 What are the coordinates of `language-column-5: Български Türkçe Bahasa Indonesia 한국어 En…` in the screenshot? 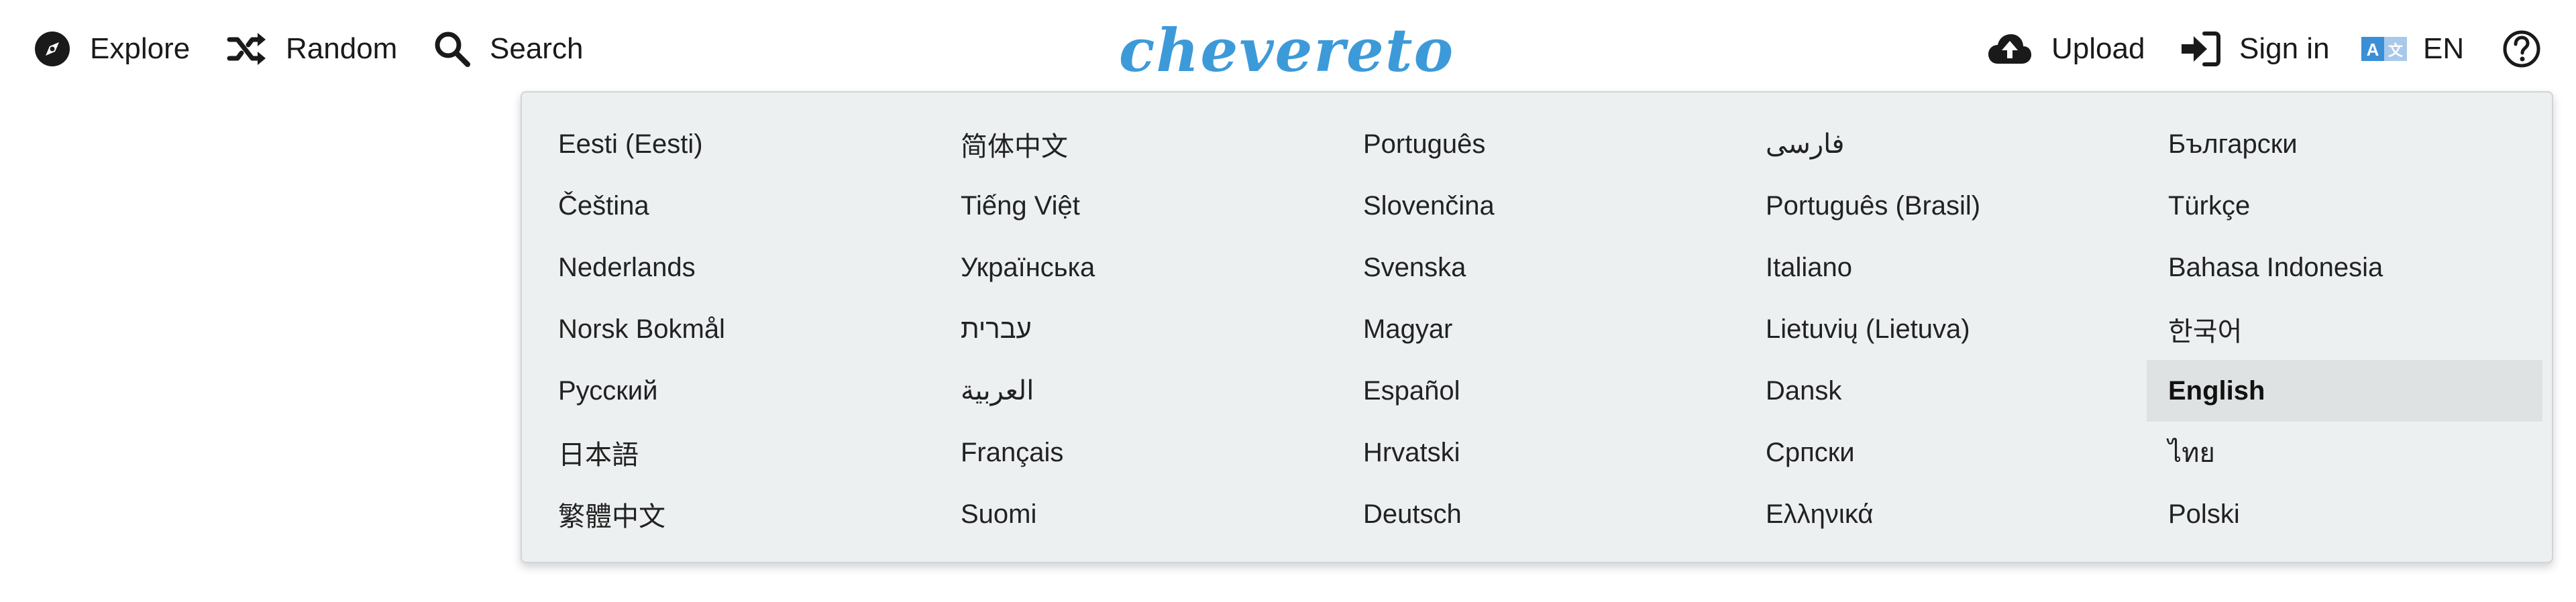 It's located at (2344, 329).